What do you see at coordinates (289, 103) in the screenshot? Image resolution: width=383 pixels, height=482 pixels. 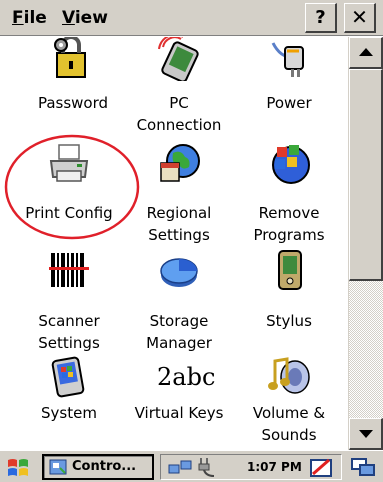 I see `item-label: Power` at bounding box center [289, 103].